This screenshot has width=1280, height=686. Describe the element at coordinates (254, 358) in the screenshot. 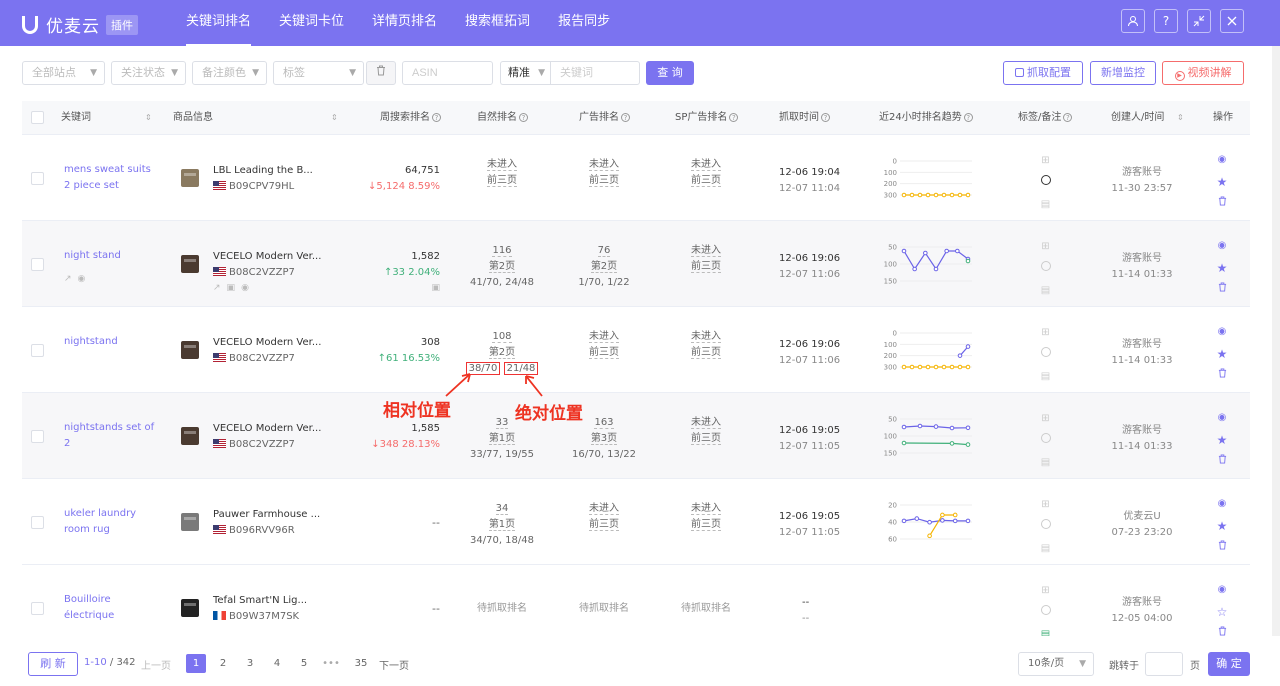

I see `product-asin: B08C2VZZP7` at that location.